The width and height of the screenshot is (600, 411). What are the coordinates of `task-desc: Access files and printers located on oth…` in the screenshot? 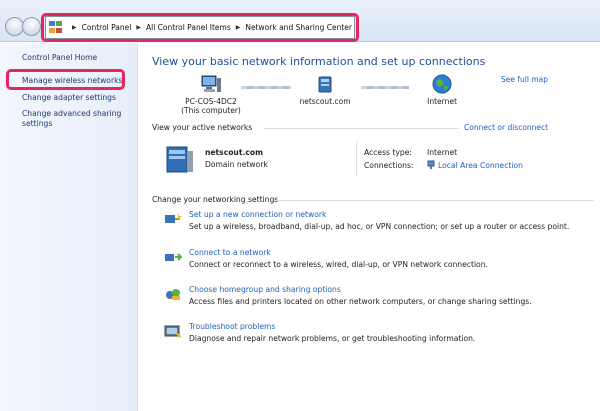 It's located at (360, 301).